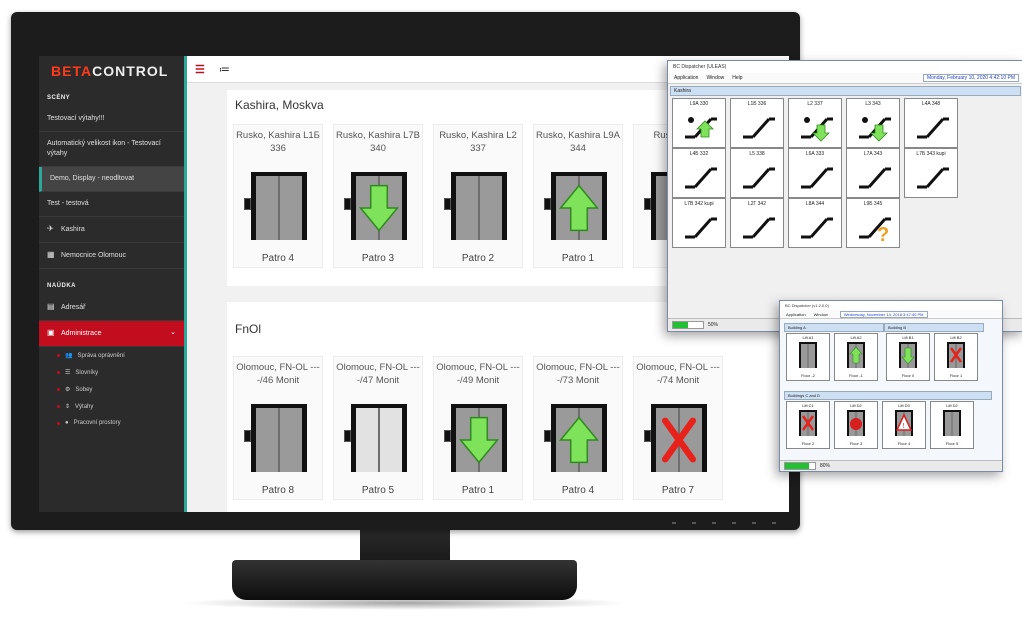 Image resolution: width=1022 pixels, height=619 pixels. Describe the element at coordinates (856, 357) in the screenshot. I see `lift-tile: Lift A2 Floor -1` at that location.